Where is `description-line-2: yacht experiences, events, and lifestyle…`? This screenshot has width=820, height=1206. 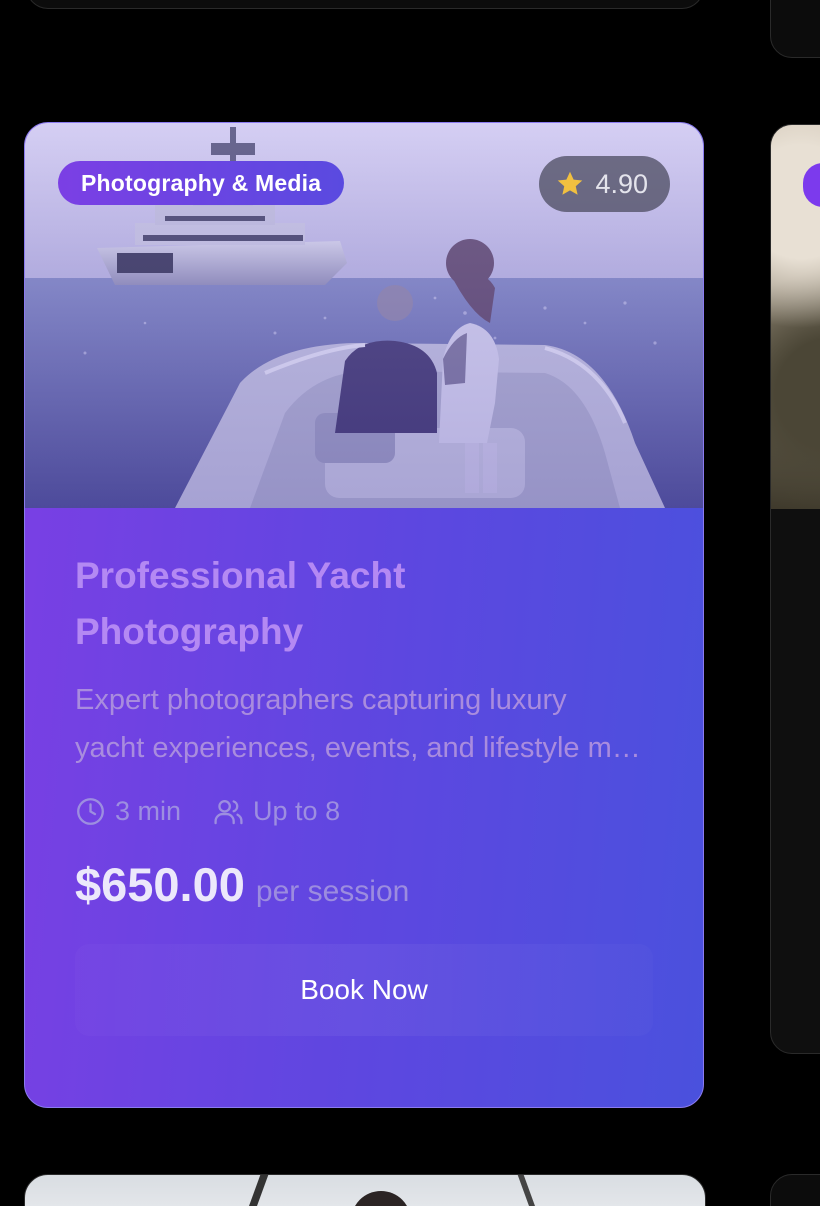 description-line-2: yacht experiences, events, and lifestyle… is located at coordinates (364, 748).